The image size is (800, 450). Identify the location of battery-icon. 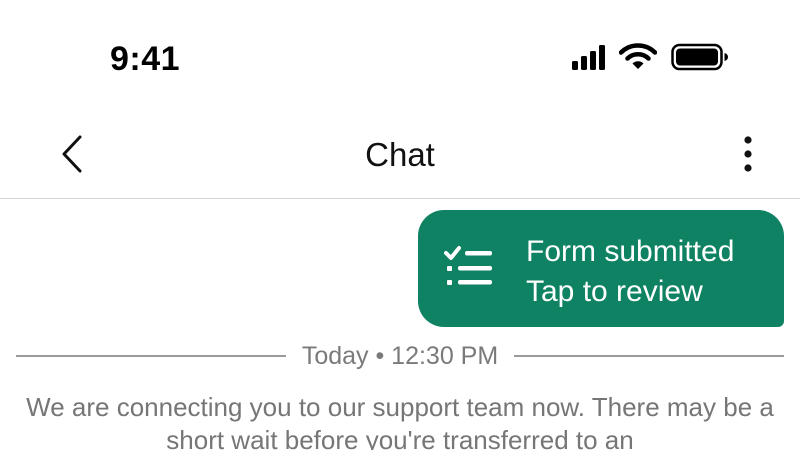
(700, 57).